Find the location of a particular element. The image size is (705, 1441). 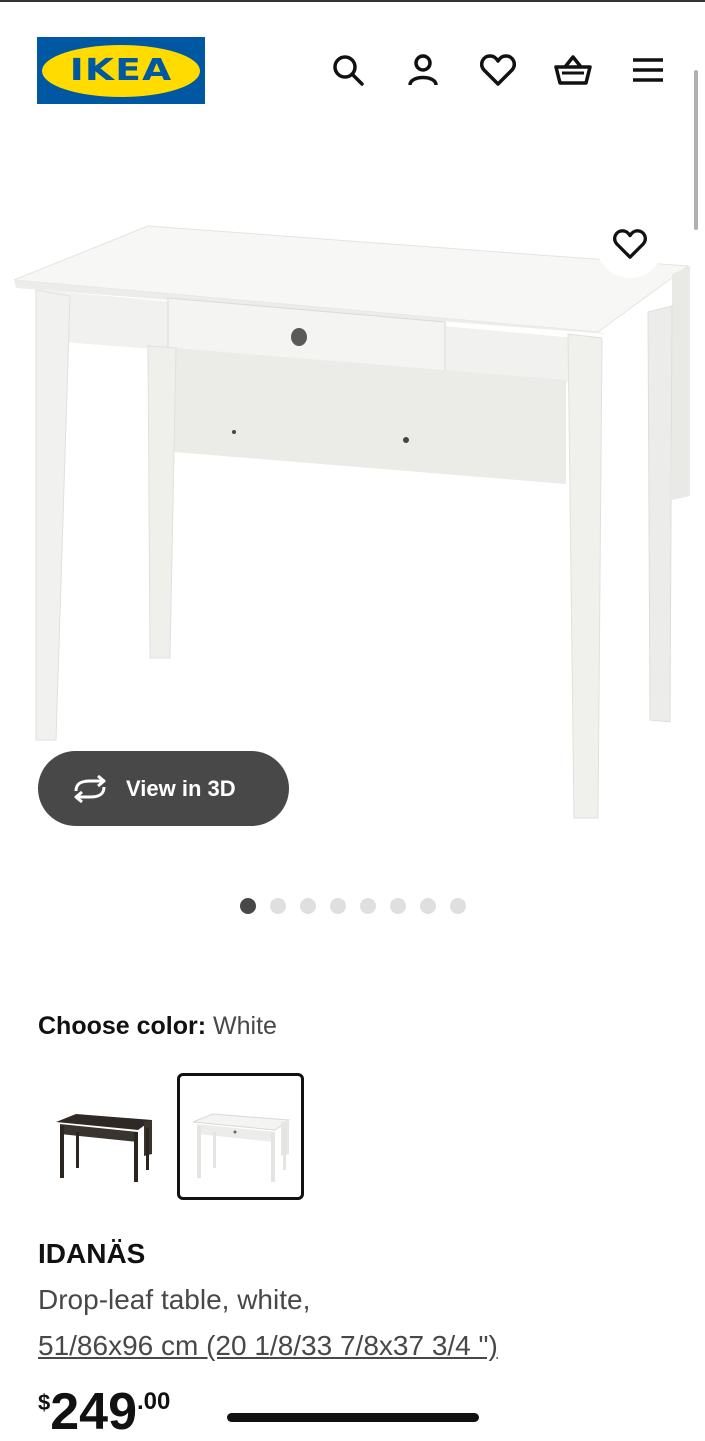

ikea-logo: IKEA ® is located at coordinates (121, 70).